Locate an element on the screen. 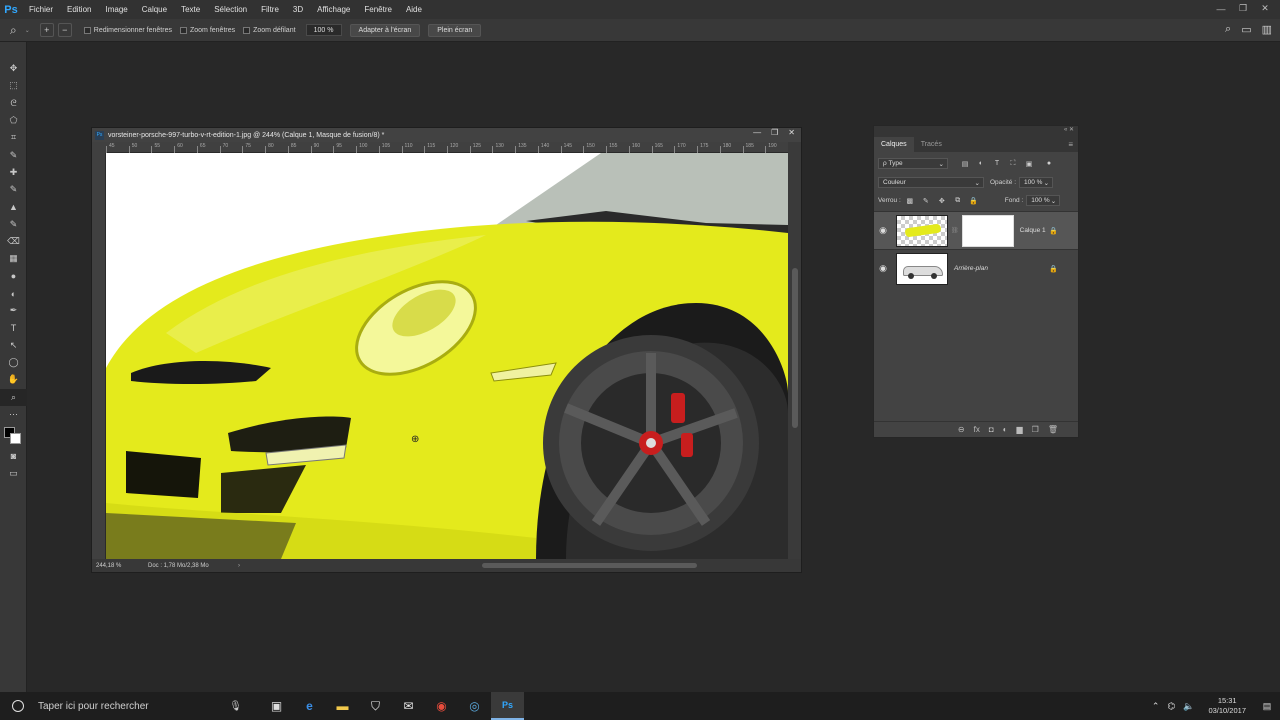 The width and height of the screenshot is (1280, 720). panel-menu-icon: ≡ is located at coordinates (1070, 144).